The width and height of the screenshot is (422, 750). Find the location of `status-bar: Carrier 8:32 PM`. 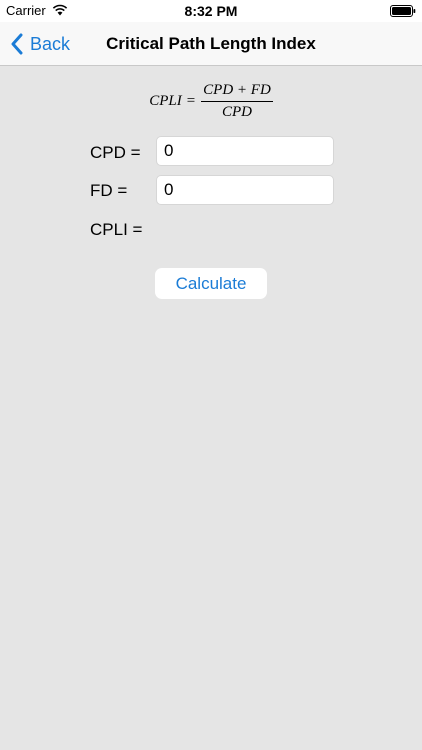

status-bar: Carrier 8:32 PM is located at coordinates (211, 11).